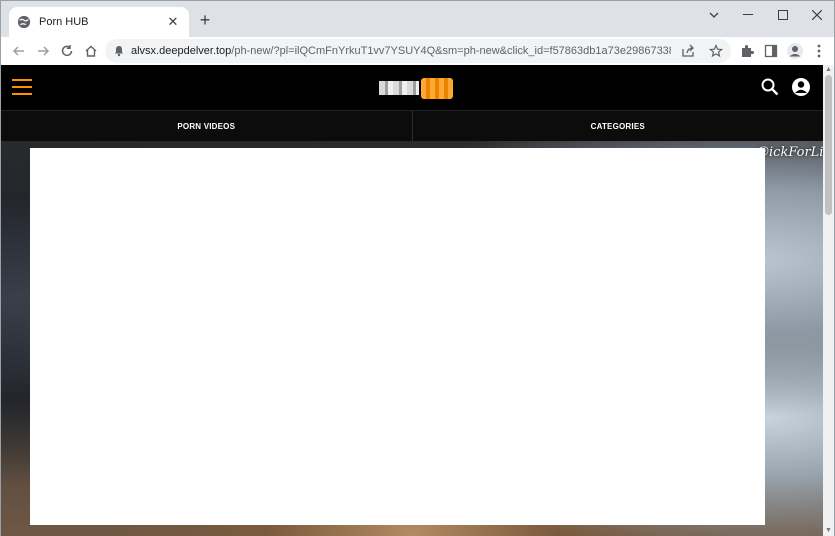 The height and width of the screenshot is (536, 835). What do you see at coordinates (99, 22) in the screenshot?
I see `browser-tab: Porn HUB ✕` at bounding box center [99, 22].